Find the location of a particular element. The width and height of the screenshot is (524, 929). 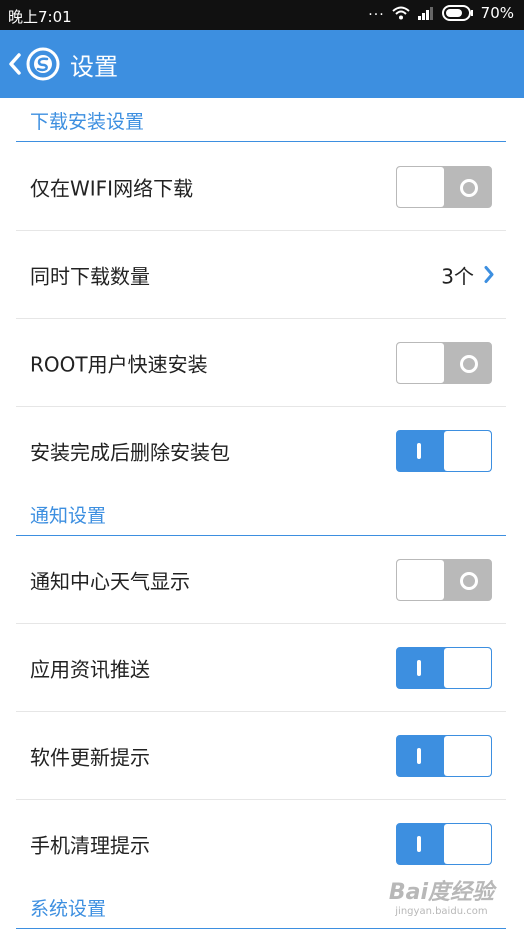

section-title: 通知设置 is located at coordinates (68, 516).